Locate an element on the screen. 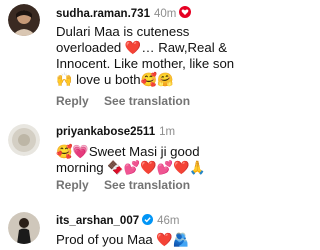 This screenshot has height=250, width=320. comment-line: Dulari Maa is cuteness is located at coordinates (123, 31).